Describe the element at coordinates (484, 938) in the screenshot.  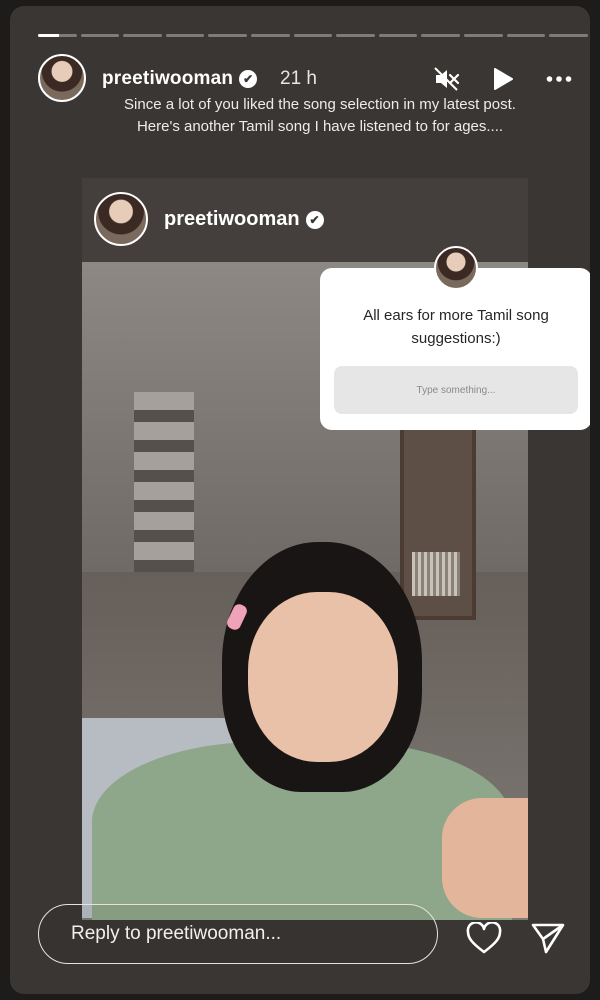
I see `heart-icon` at that location.